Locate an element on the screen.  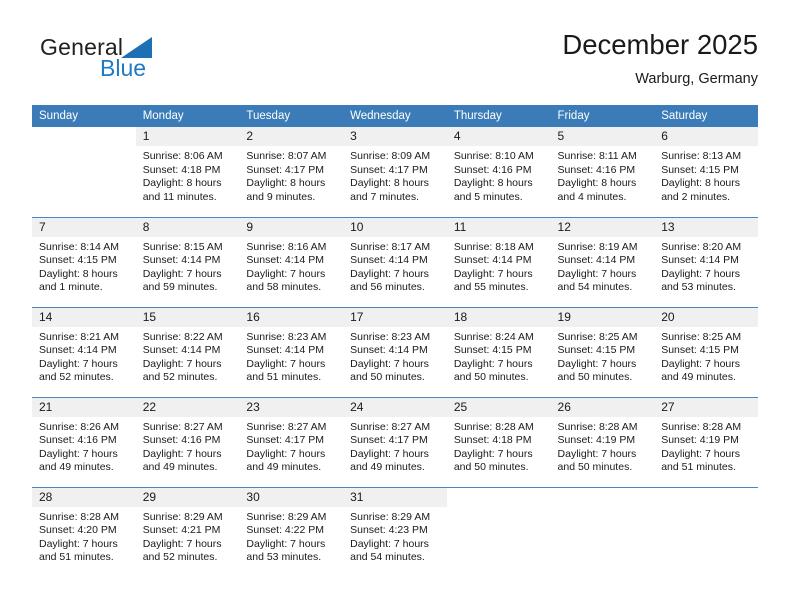
weekday-header-wednesday: Wednesday is located at coordinates (395, 116).